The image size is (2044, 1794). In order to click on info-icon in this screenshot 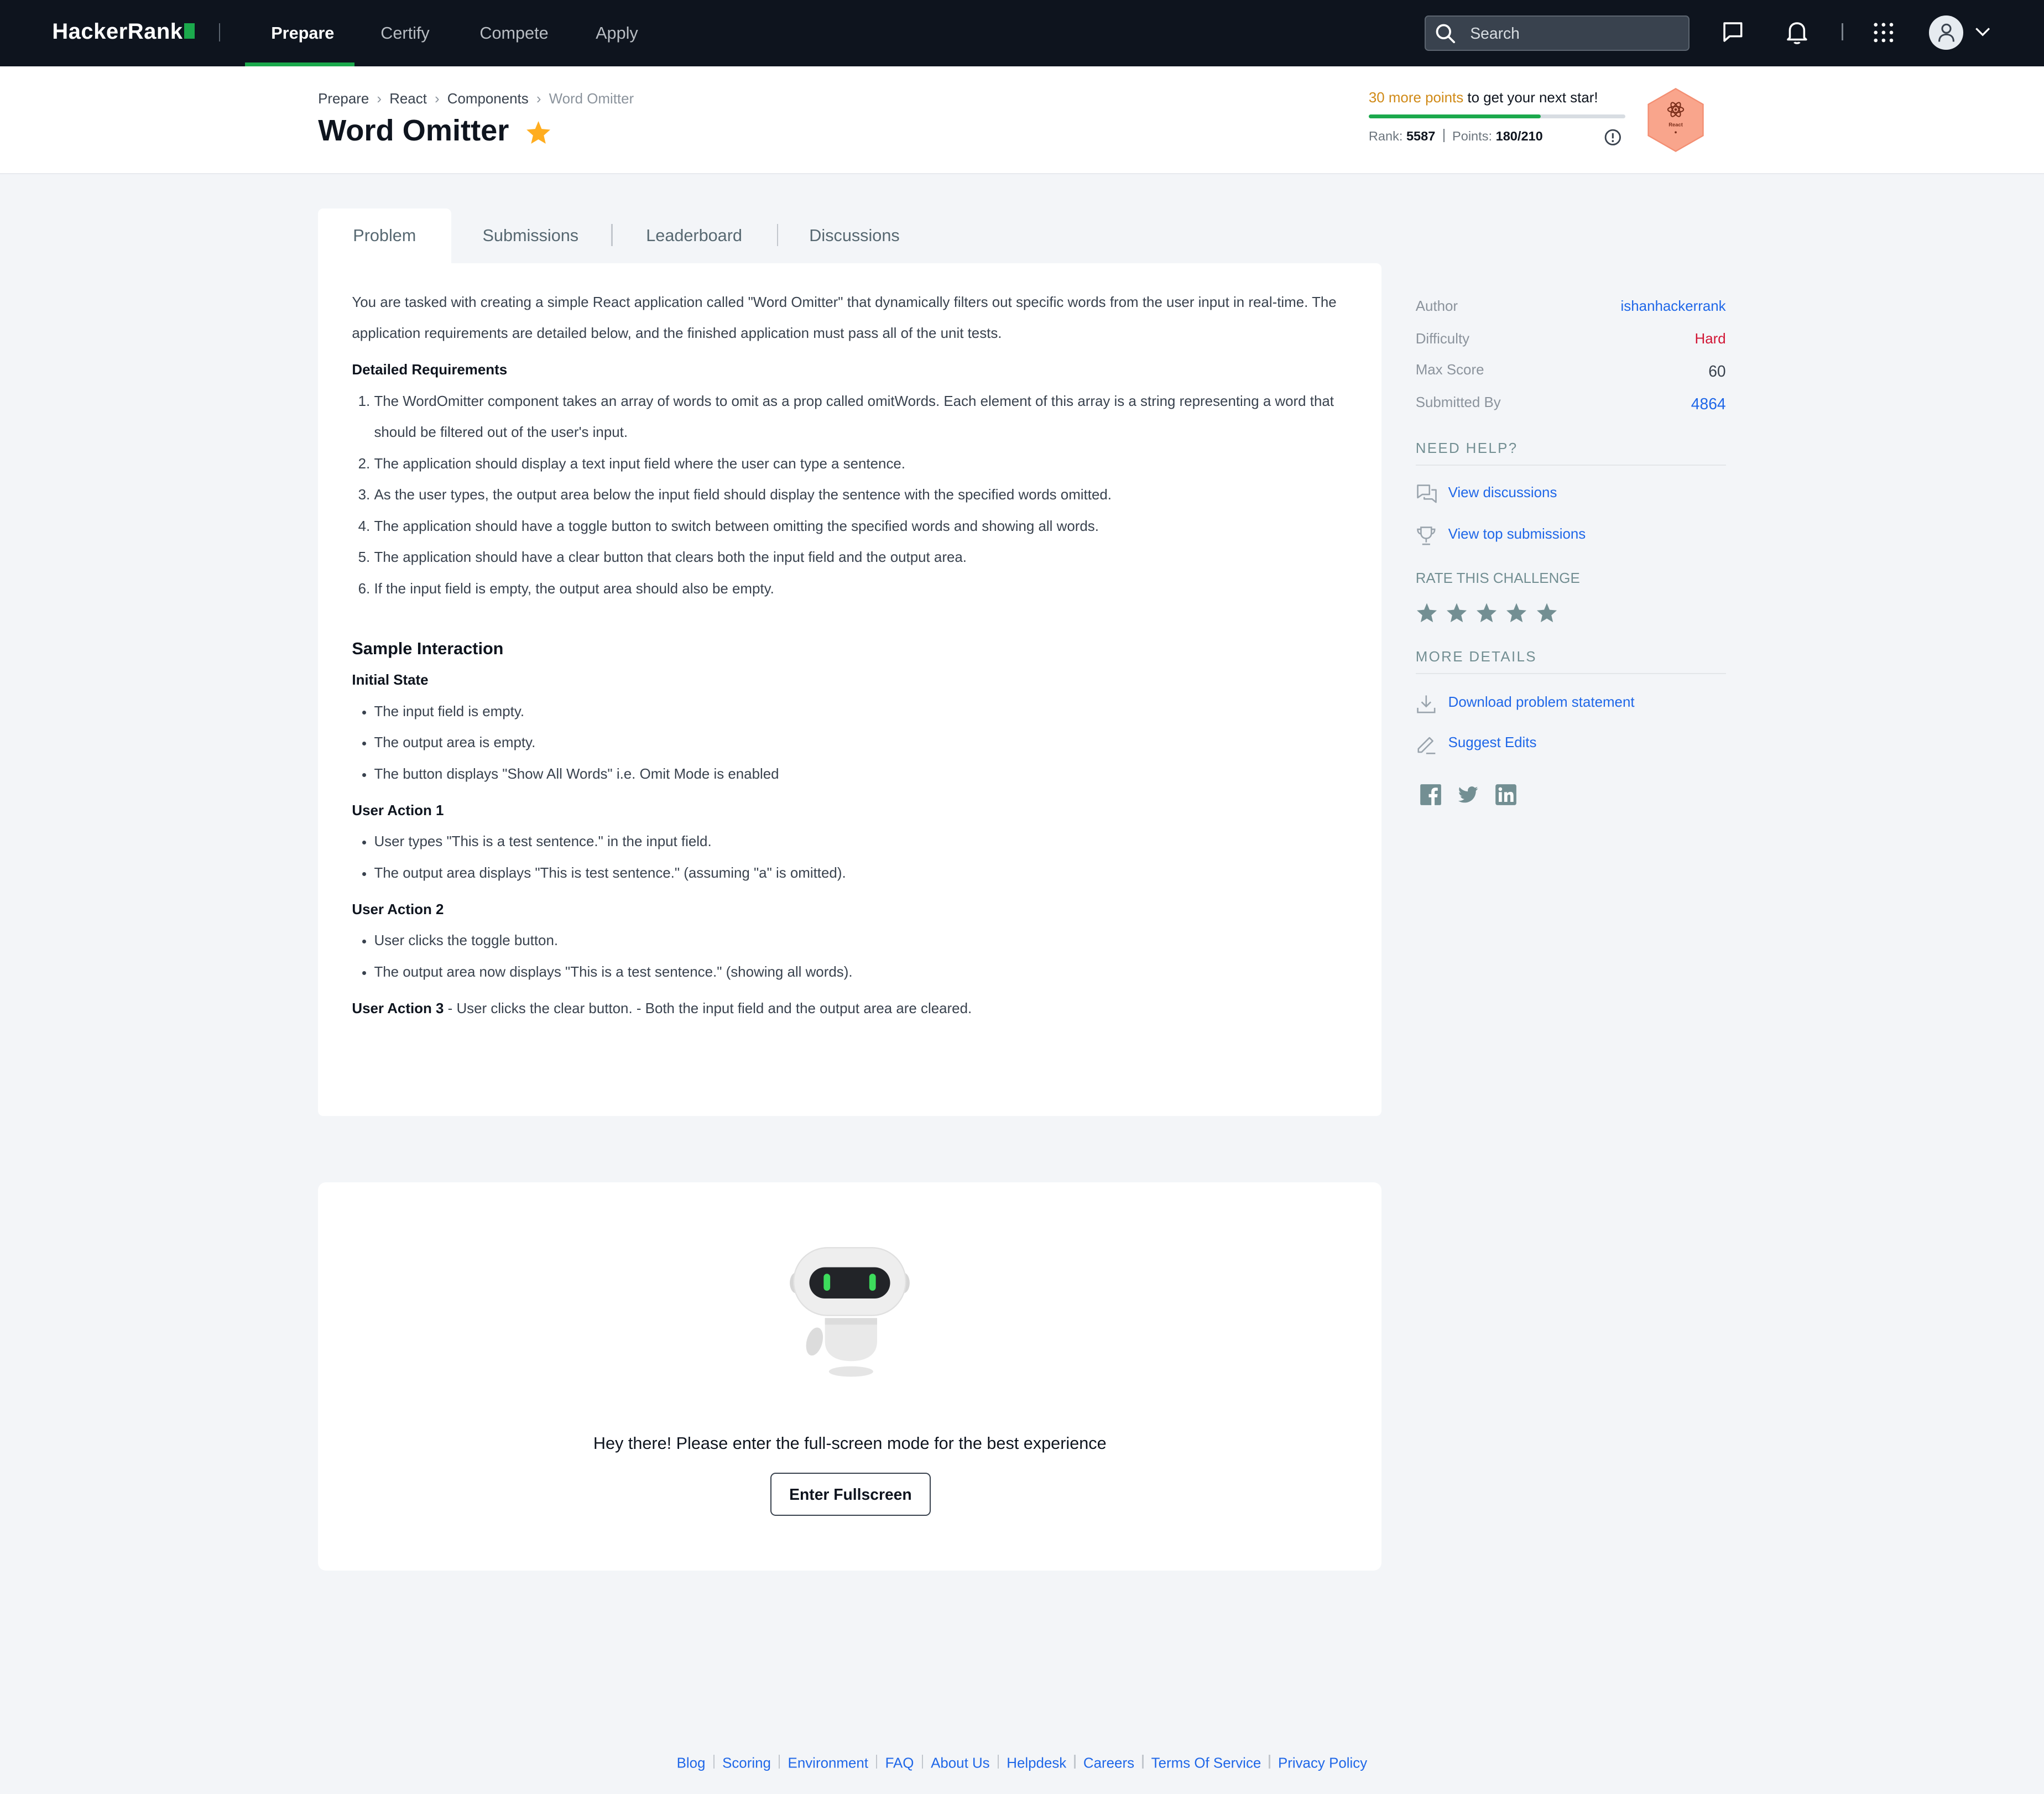, I will do `click(1612, 137)`.